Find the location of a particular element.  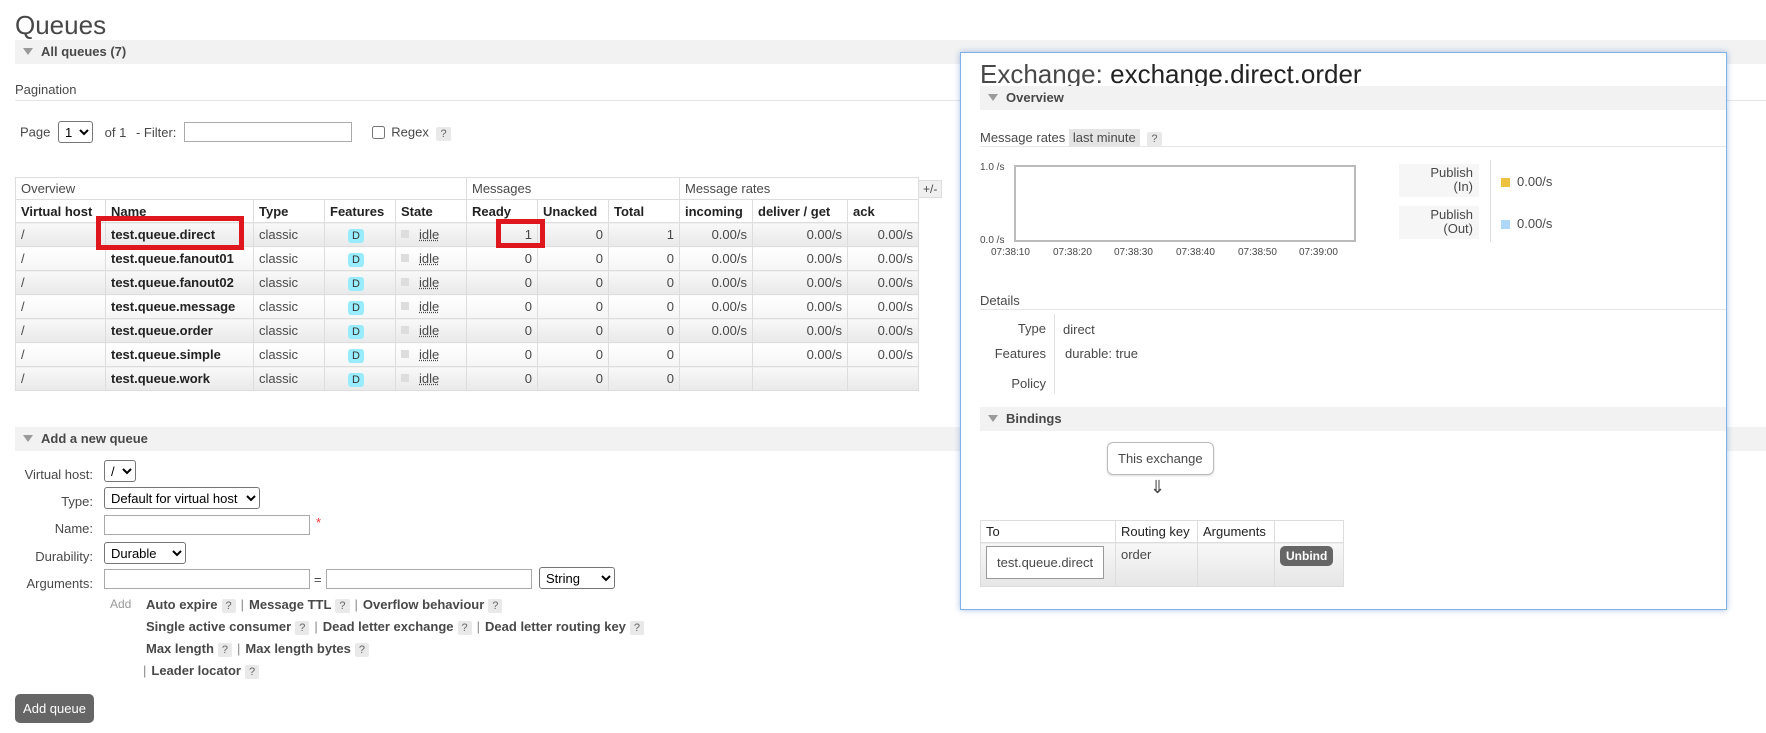

legend-label-line: Publish is located at coordinates (1451, 214).